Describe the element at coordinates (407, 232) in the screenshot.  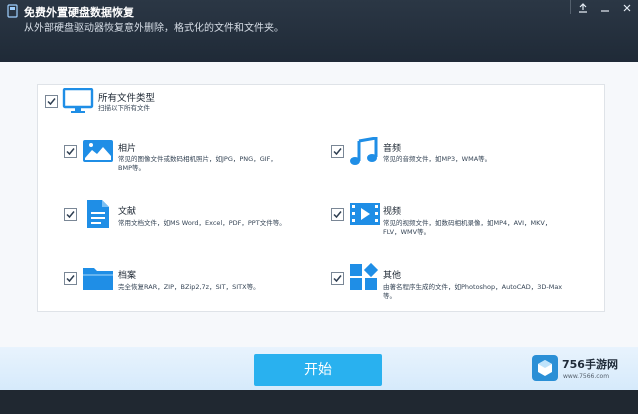
I see `video-desc-2: FLV，WMV等。` at that location.